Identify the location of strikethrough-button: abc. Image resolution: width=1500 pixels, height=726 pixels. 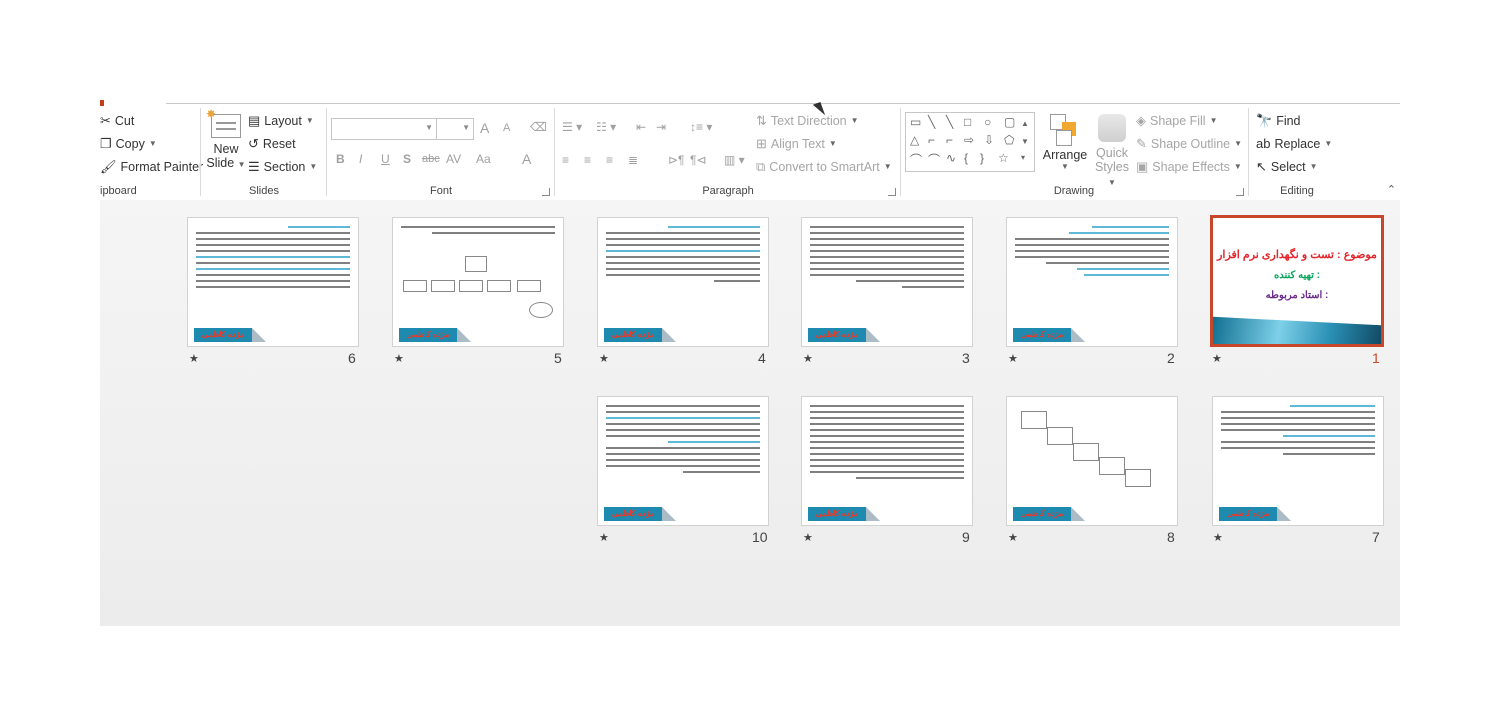
(431, 159).